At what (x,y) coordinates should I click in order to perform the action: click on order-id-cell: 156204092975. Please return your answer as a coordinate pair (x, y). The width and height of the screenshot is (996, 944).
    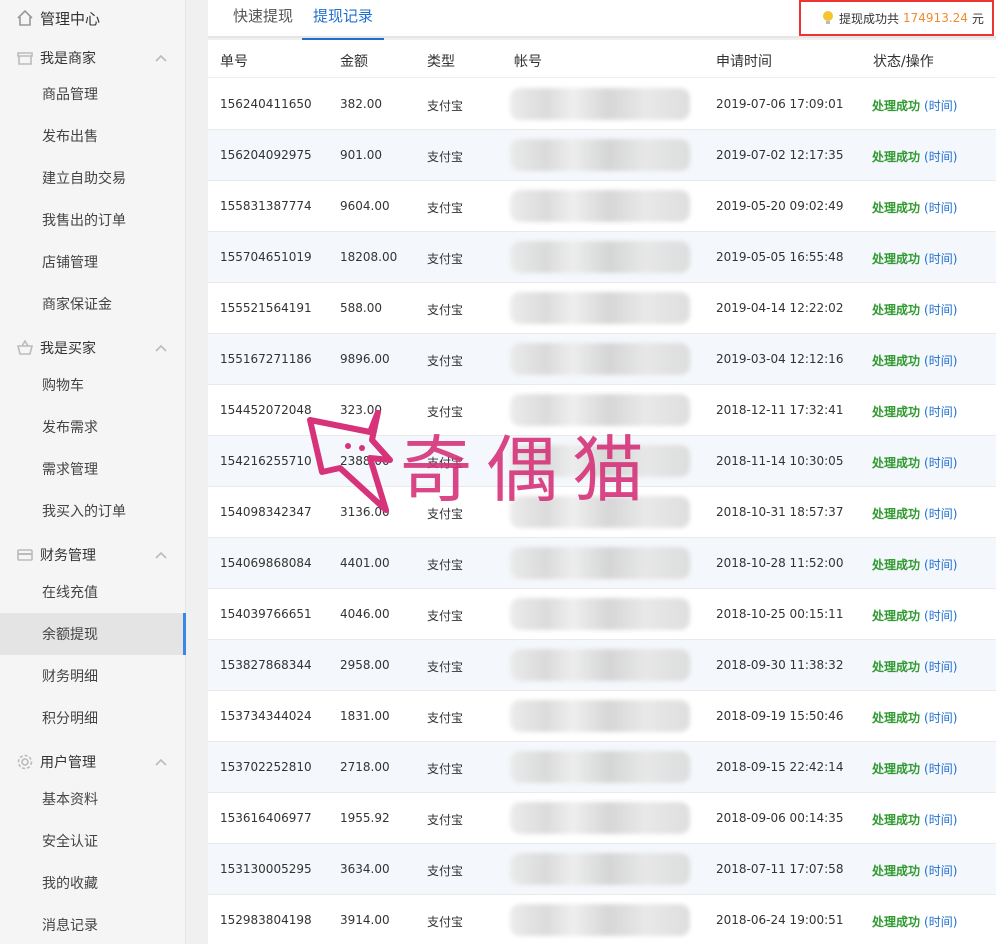
    Looking at the image, I should click on (266, 155).